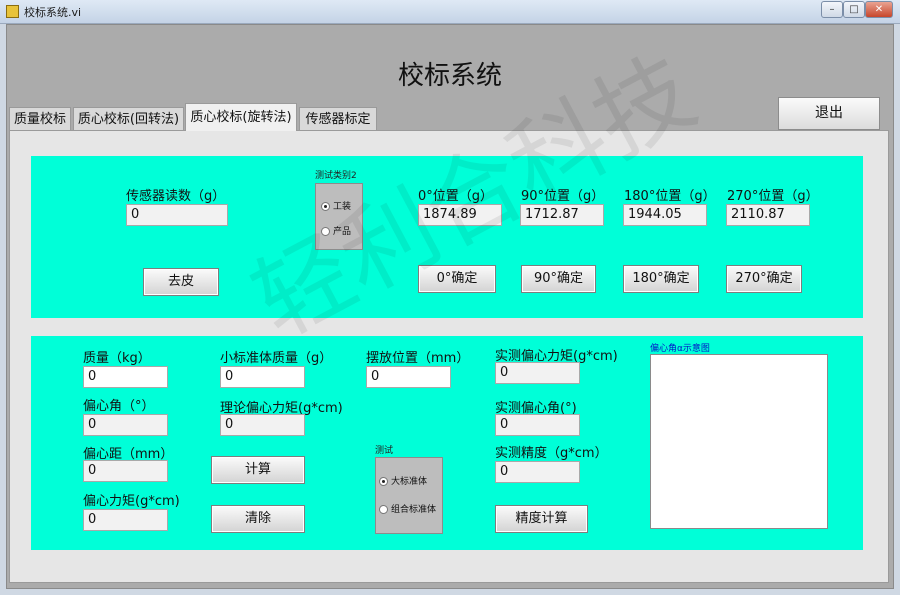 The height and width of the screenshot is (595, 900). Describe the element at coordinates (53, 12) in the screenshot. I see `window-title: 校标系统.vi` at that location.